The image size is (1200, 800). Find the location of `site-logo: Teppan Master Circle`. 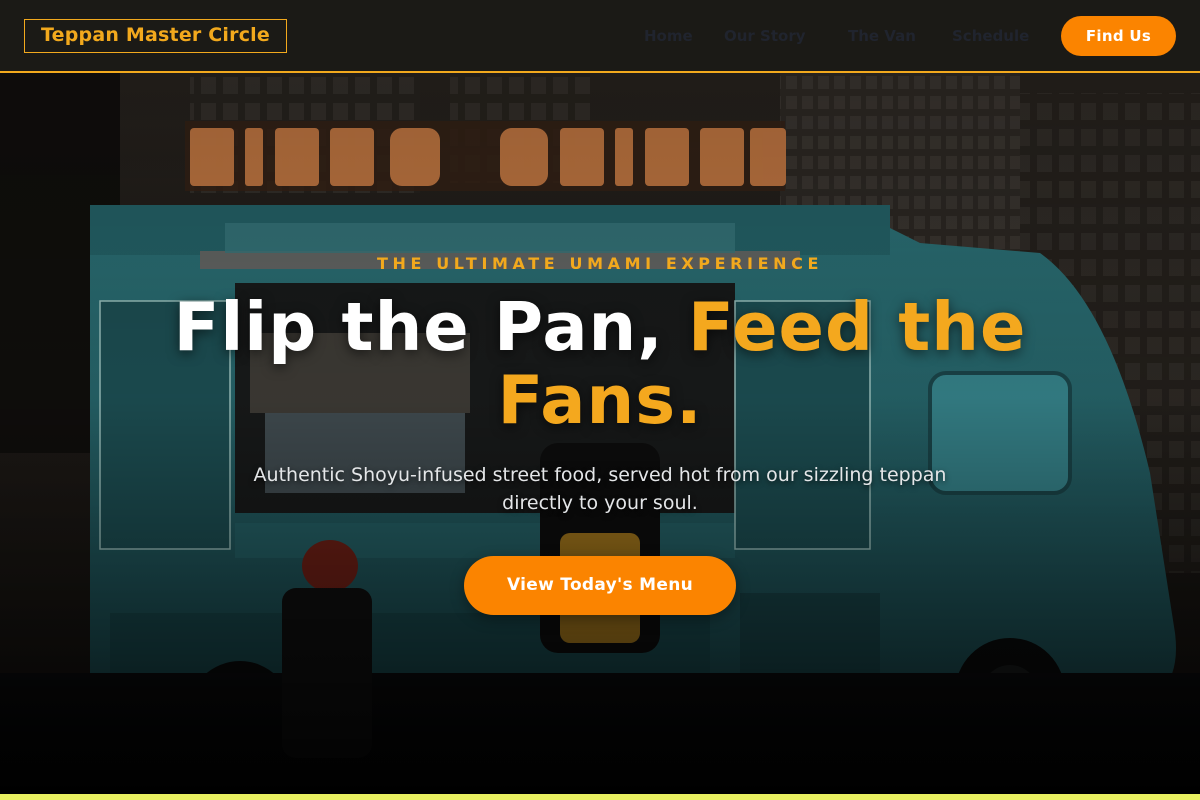

site-logo: Teppan Master Circle is located at coordinates (155, 36).